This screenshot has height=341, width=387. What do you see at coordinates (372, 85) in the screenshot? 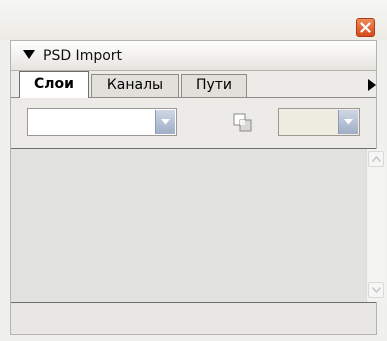
I see `arrow-right-icon` at bounding box center [372, 85].